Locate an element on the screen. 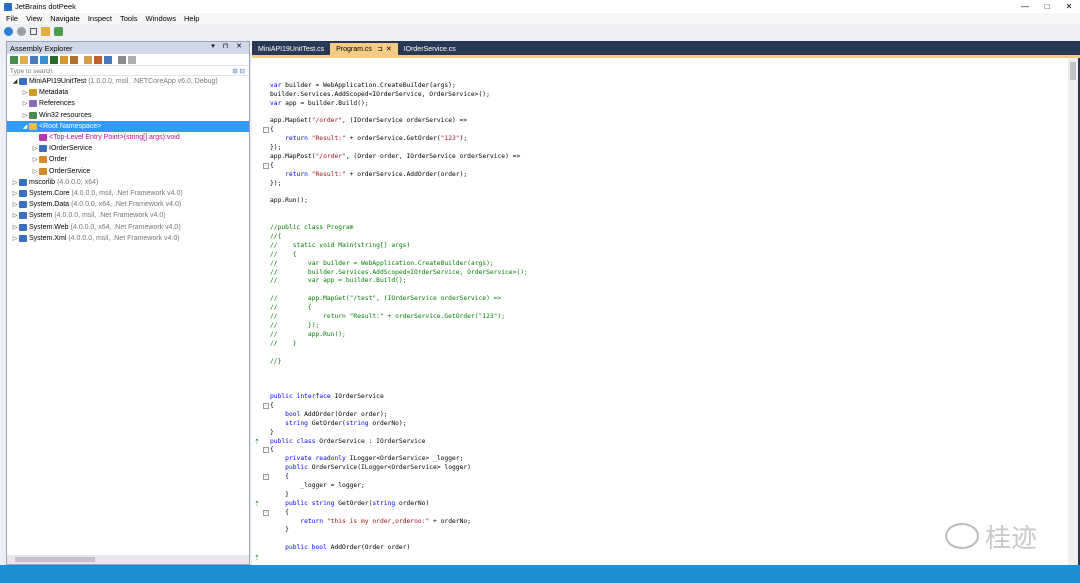 The image size is (1080, 583). export-icon is located at coordinates (58, 31).